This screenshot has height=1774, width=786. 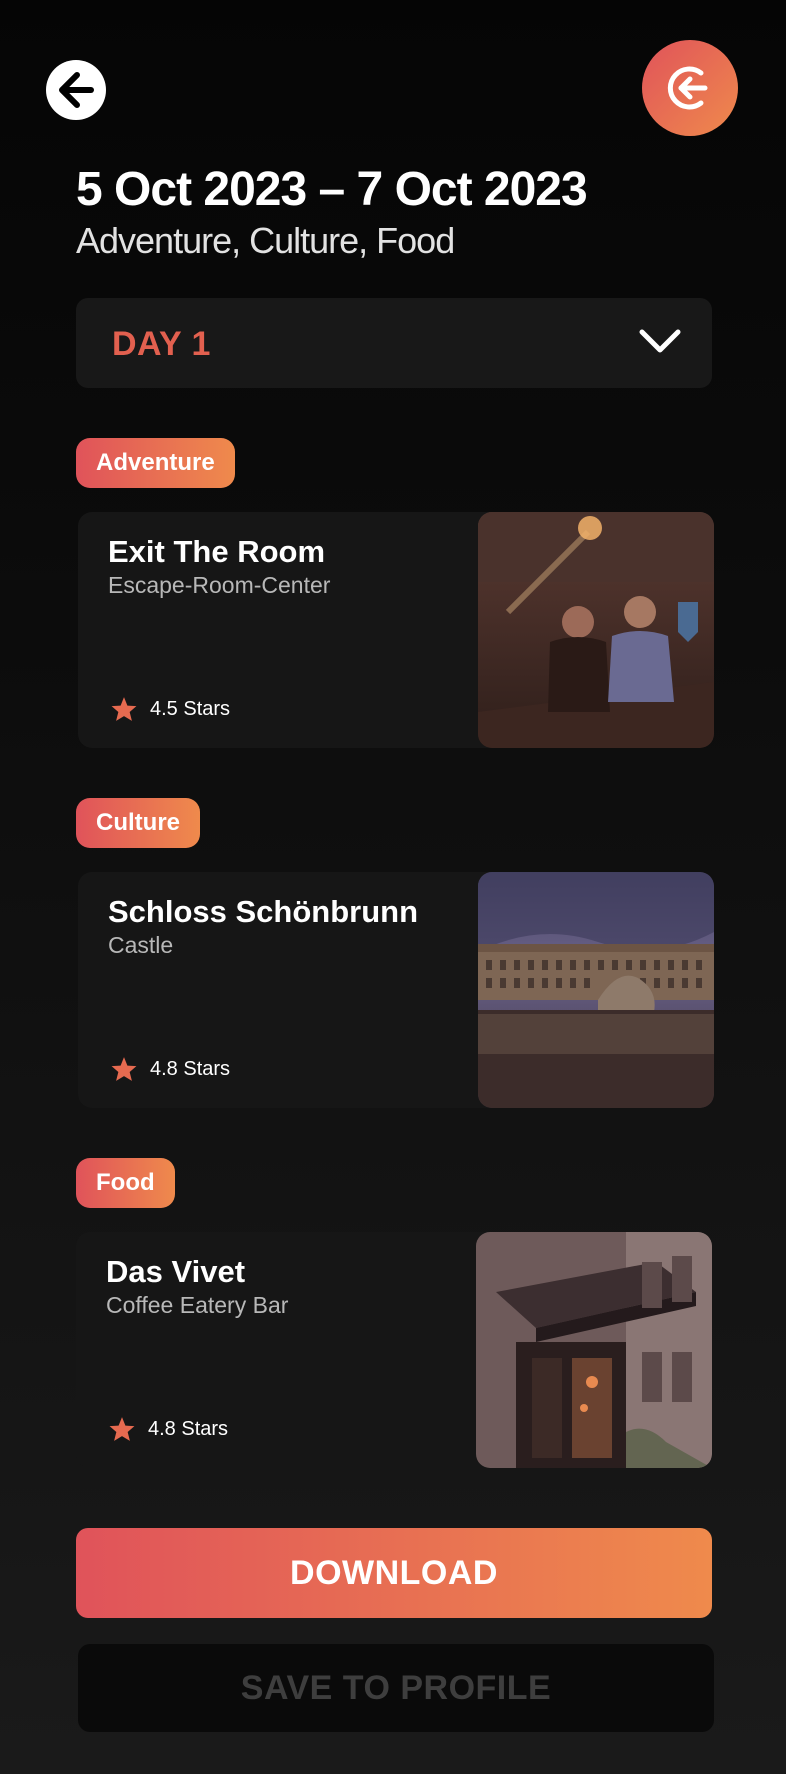 I want to click on arrow-left-icon, so click(x=76, y=90).